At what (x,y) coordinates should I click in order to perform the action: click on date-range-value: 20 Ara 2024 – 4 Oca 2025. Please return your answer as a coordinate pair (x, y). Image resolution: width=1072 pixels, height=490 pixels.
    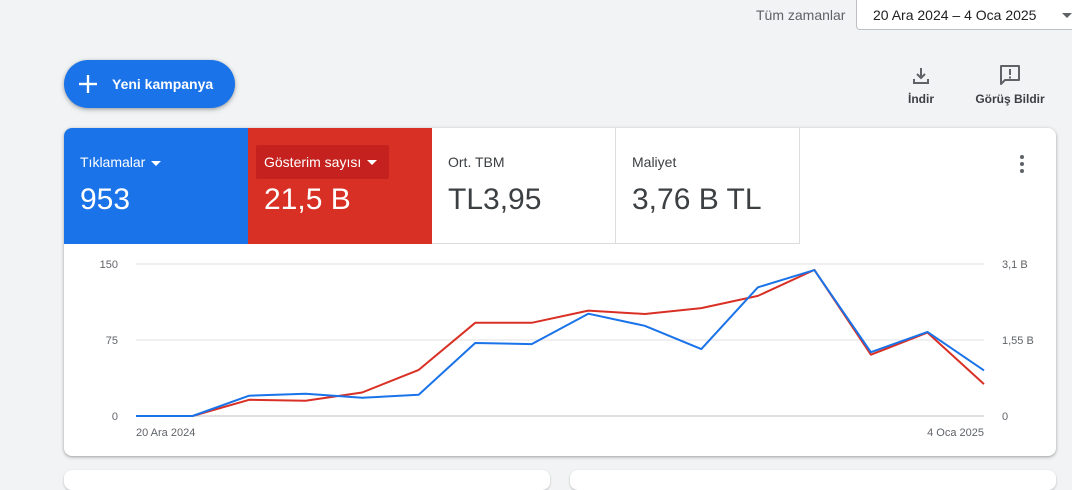
    Looking at the image, I should click on (955, 15).